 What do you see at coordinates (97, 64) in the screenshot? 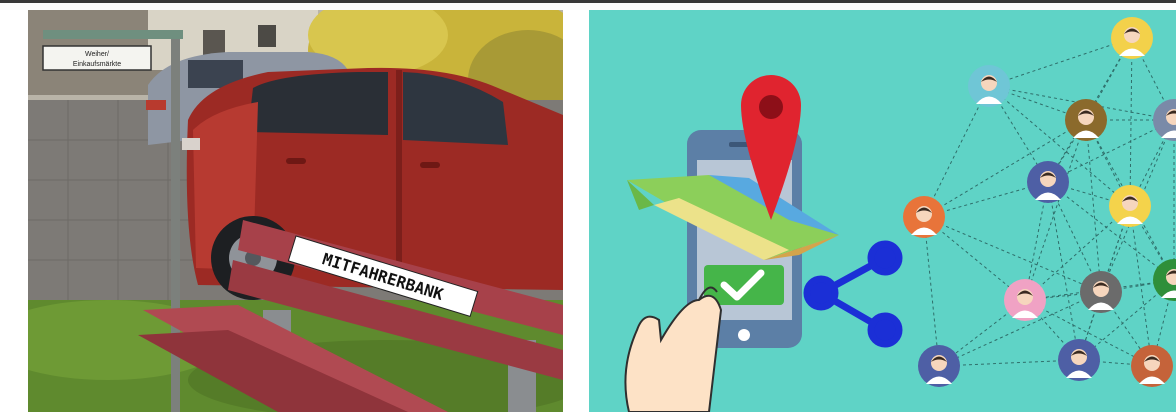
I see `street-sign-line2: Einkaufsmärkte` at bounding box center [97, 64].